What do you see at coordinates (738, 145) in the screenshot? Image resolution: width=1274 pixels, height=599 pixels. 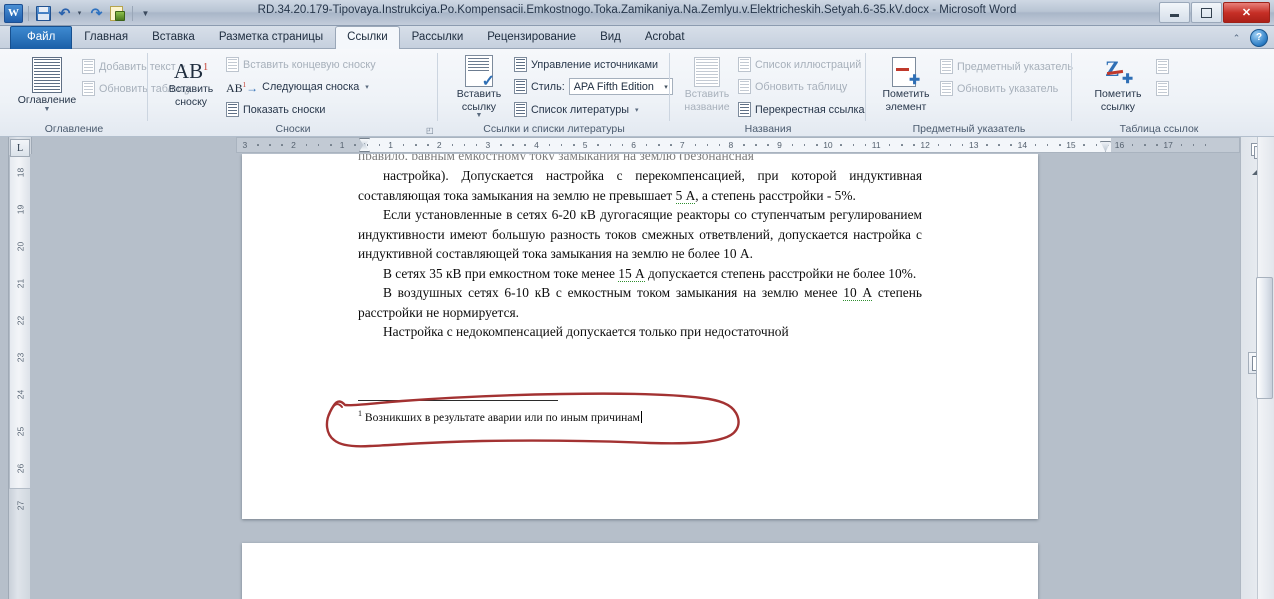 I see `horizontal-ruler: 3 2 1 1 2 3 4 5 6 7 8 9 10 11 12 13 14 15 16 17` at bounding box center [738, 145].